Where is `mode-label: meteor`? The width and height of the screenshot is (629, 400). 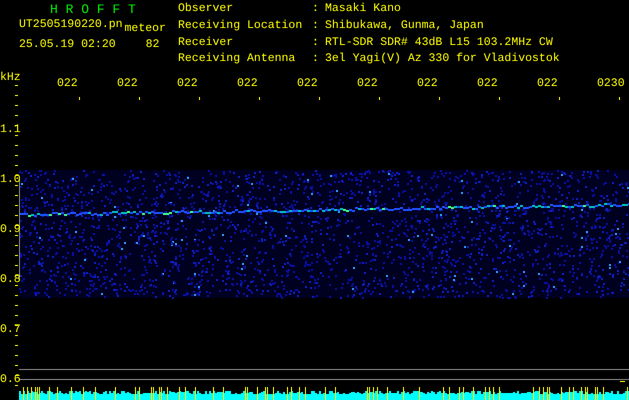 mode-label: meteor is located at coordinates (145, 29).